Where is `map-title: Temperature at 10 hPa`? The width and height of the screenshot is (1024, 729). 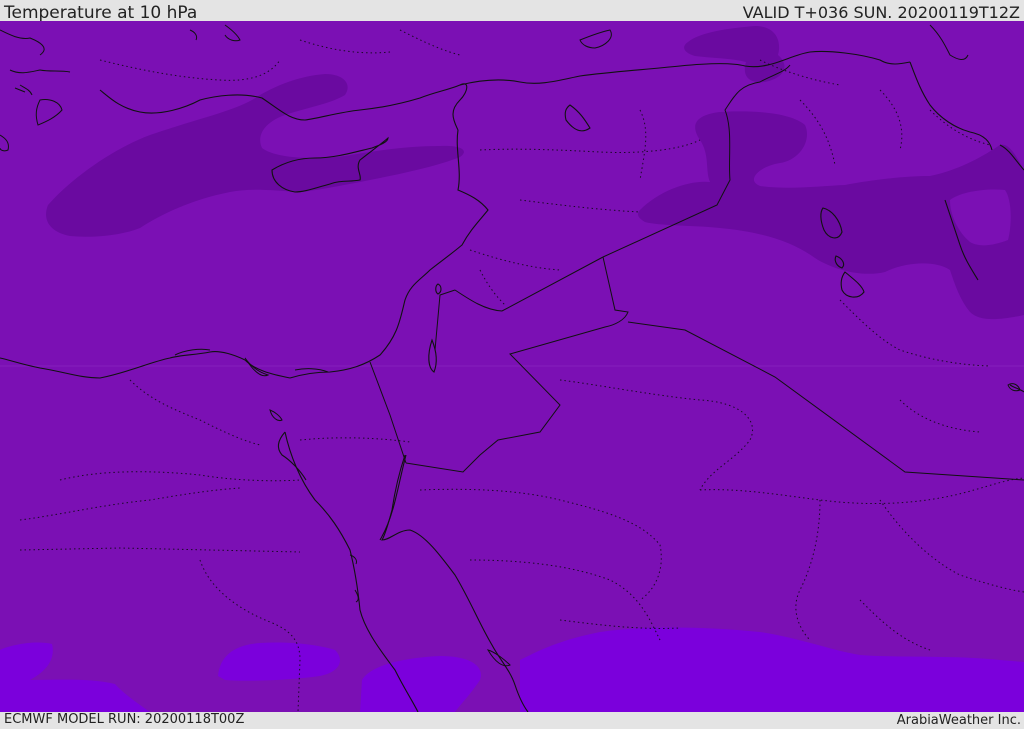
map-title: Temperature at 10 hPa is located at coordinates (101, 13).